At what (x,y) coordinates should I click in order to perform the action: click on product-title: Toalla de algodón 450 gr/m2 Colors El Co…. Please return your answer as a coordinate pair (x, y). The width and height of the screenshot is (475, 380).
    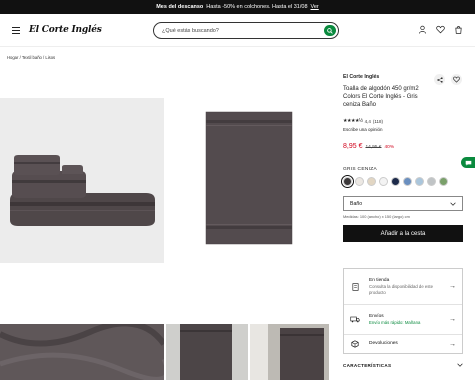
    Looking at the image, I should click on (381, 97).